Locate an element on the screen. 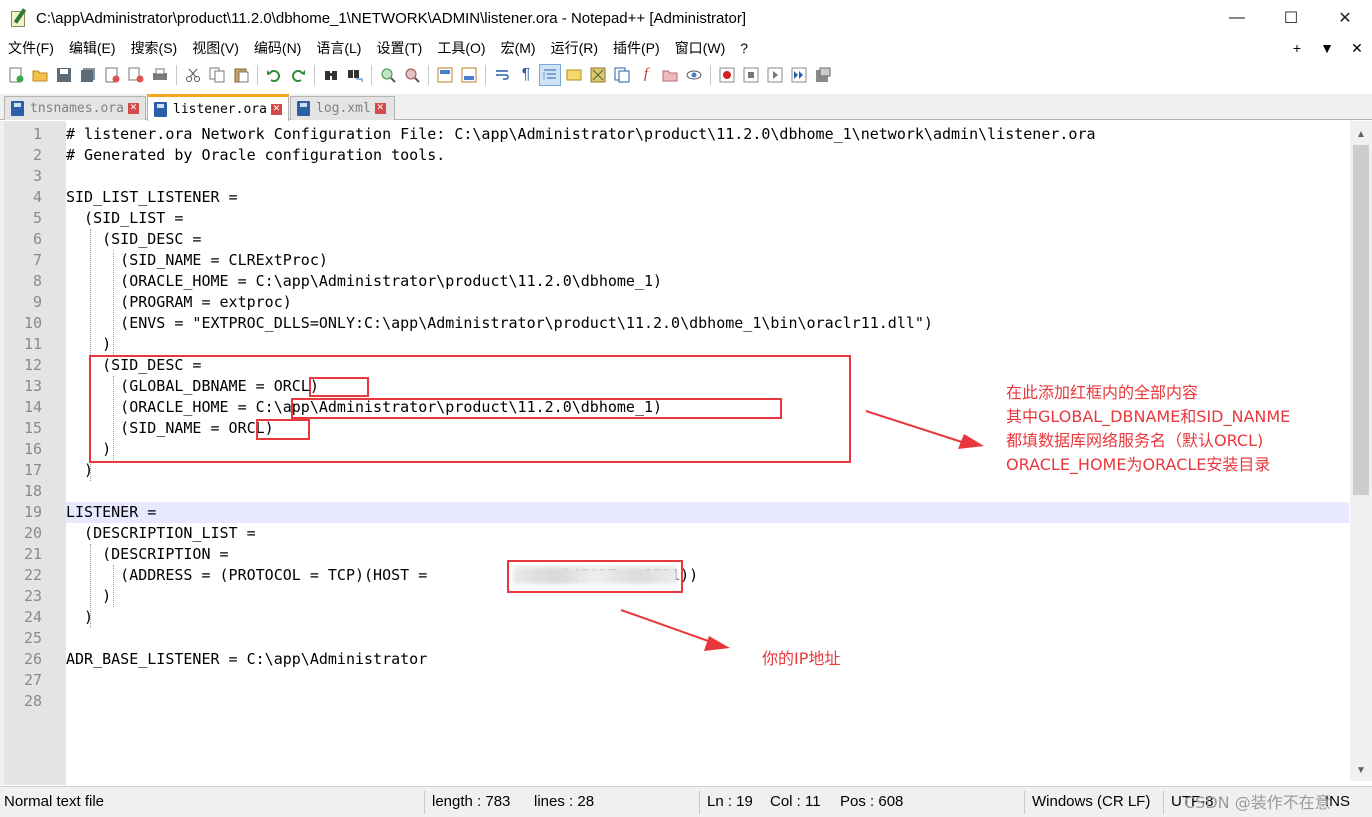  close-all-icon is located at coordinates (136, 75).